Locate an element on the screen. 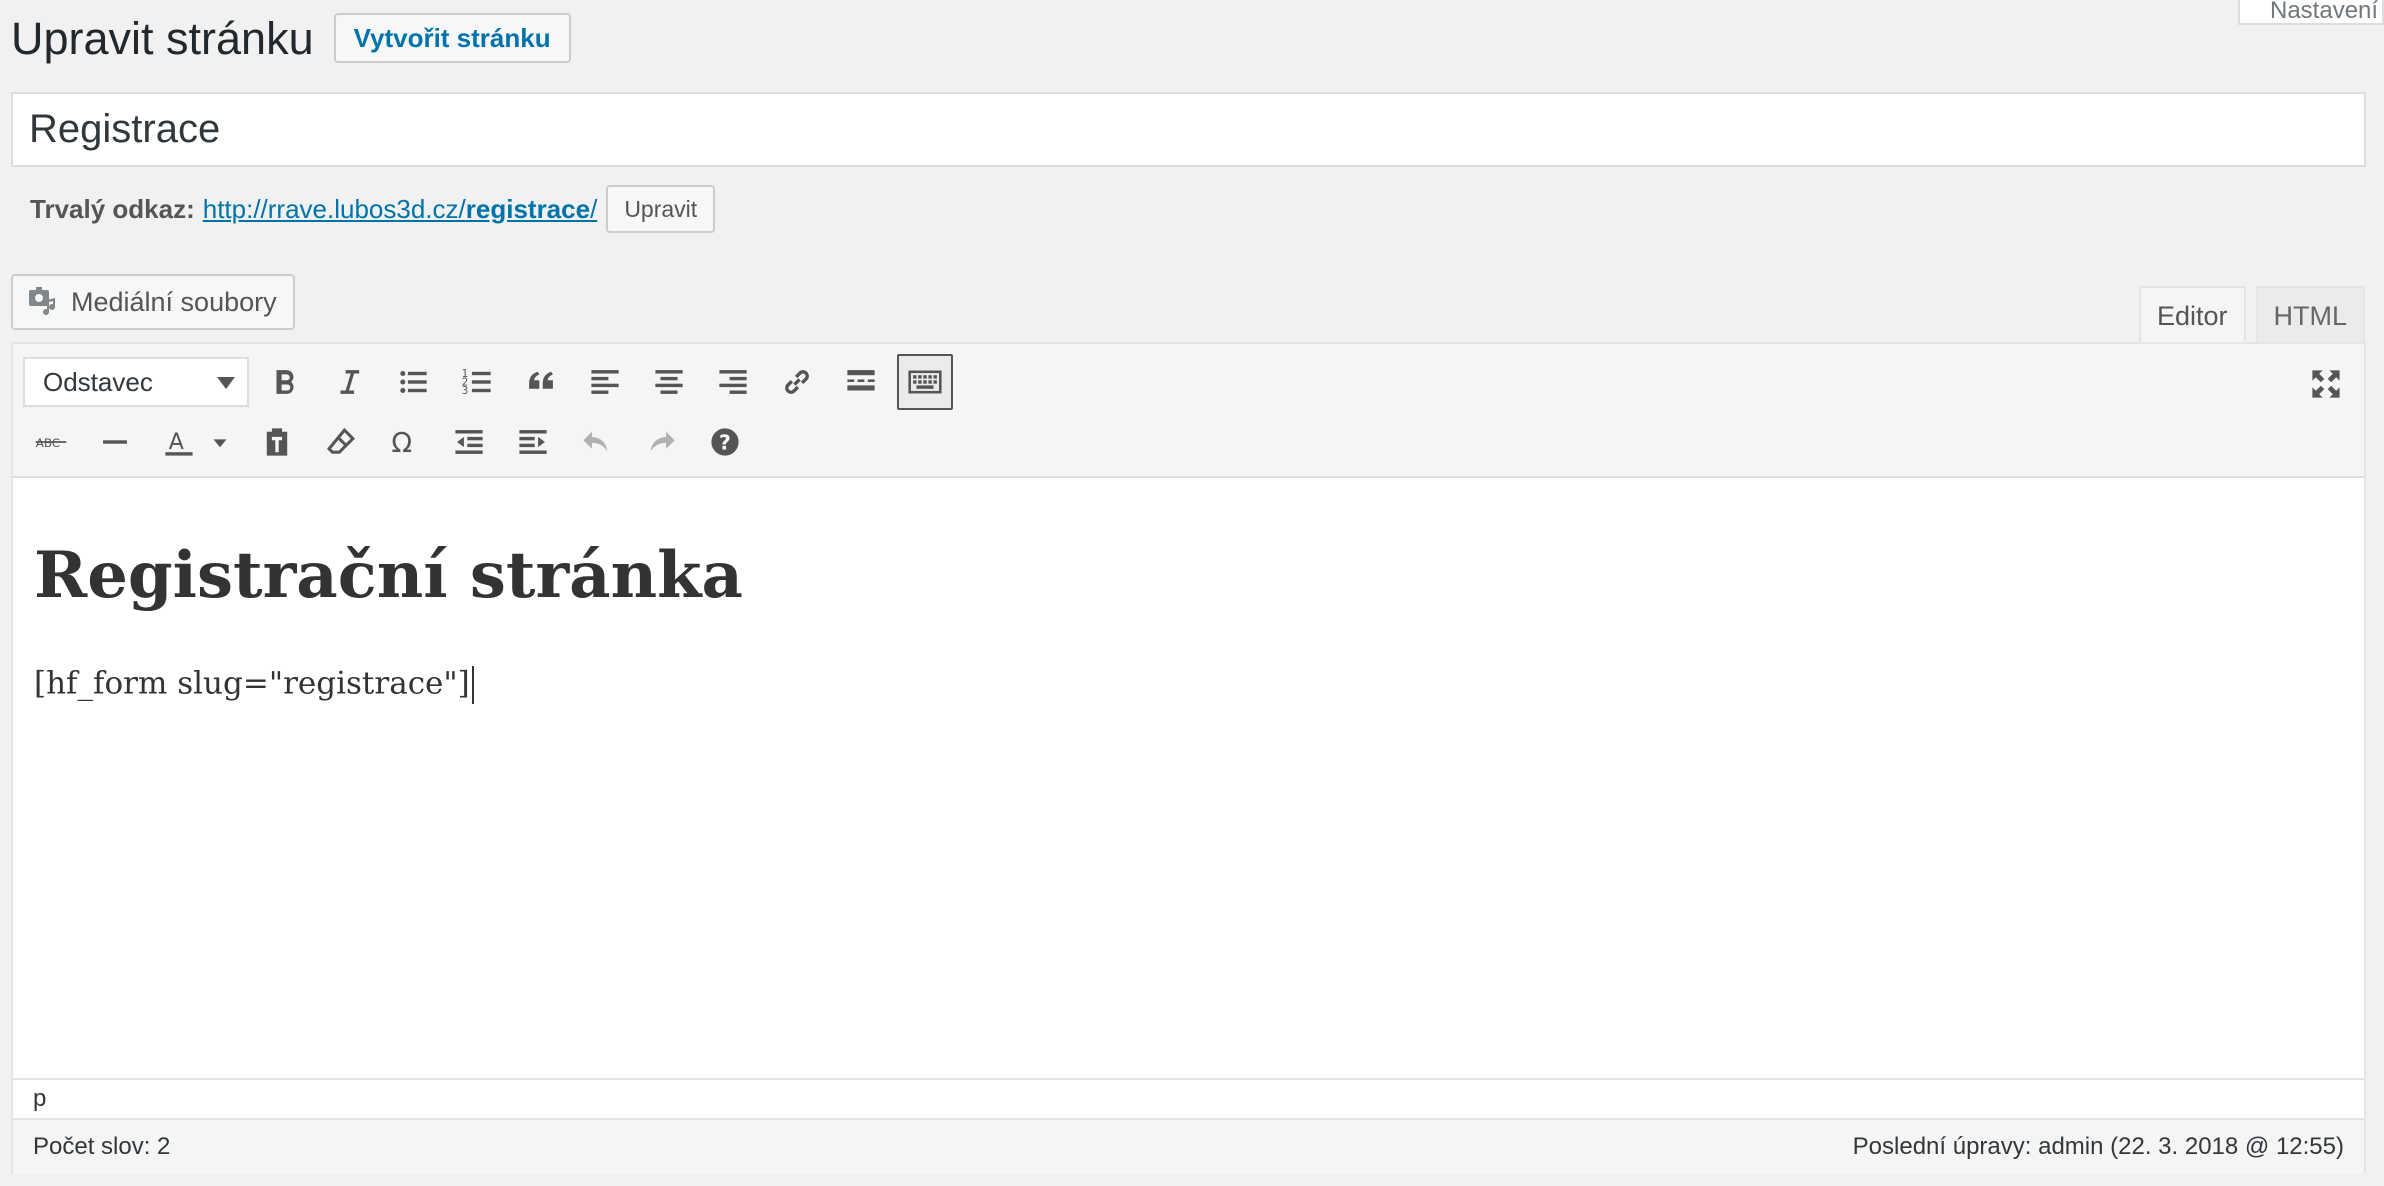 The image size is (2384, 1186). add-new-page-button: Vytvořit stránku is located at coordinates (452, 38).